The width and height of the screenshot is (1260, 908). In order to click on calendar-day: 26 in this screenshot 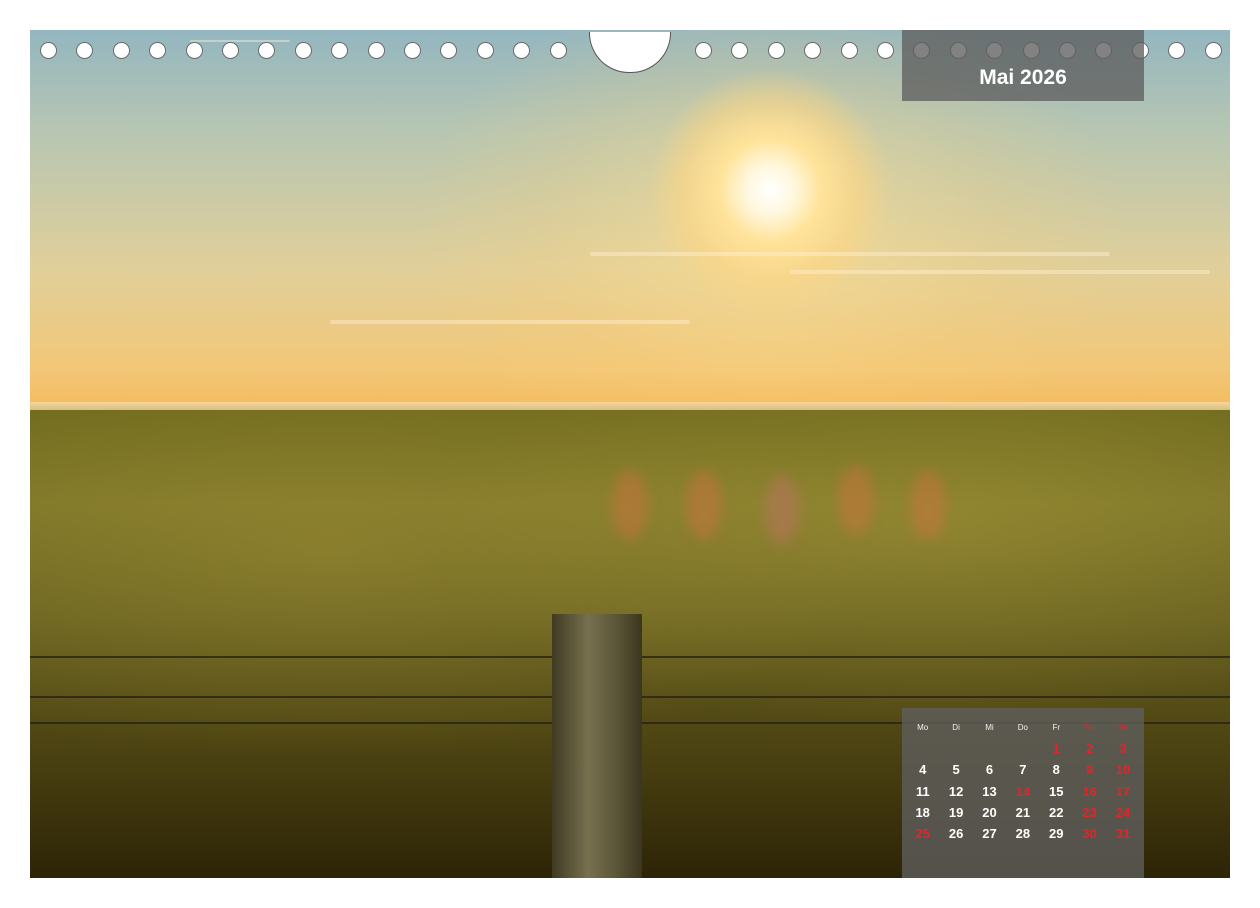, I will do `click(955, 833)`.